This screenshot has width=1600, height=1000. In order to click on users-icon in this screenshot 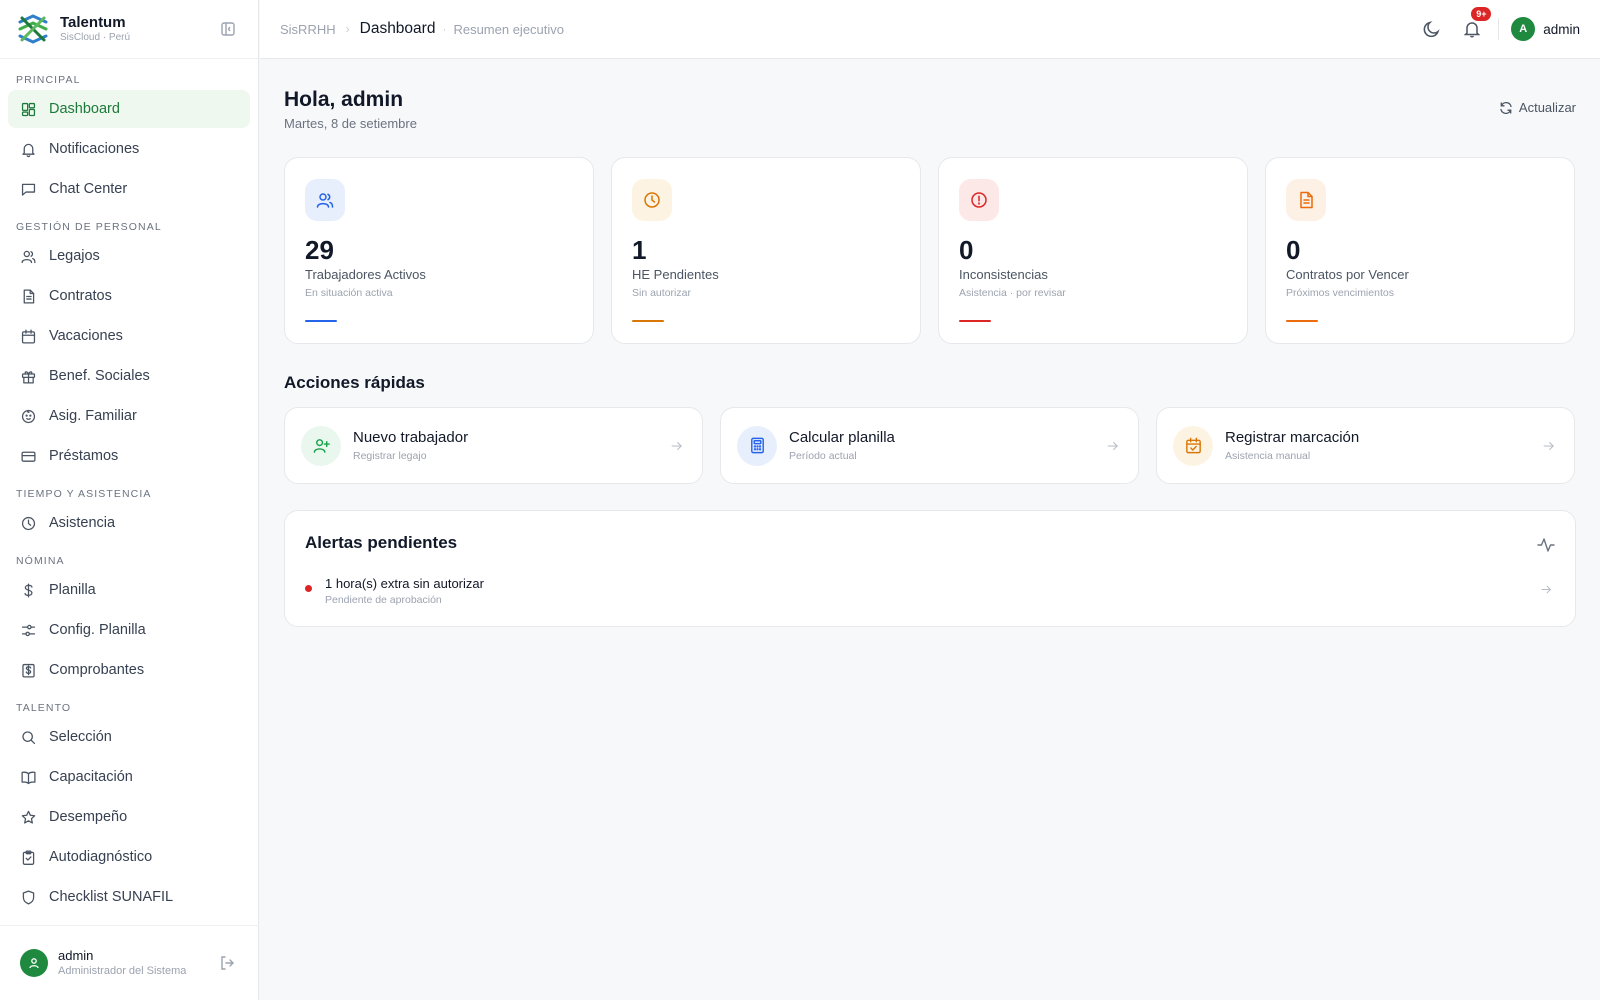, I will do `click(28, 256)`.